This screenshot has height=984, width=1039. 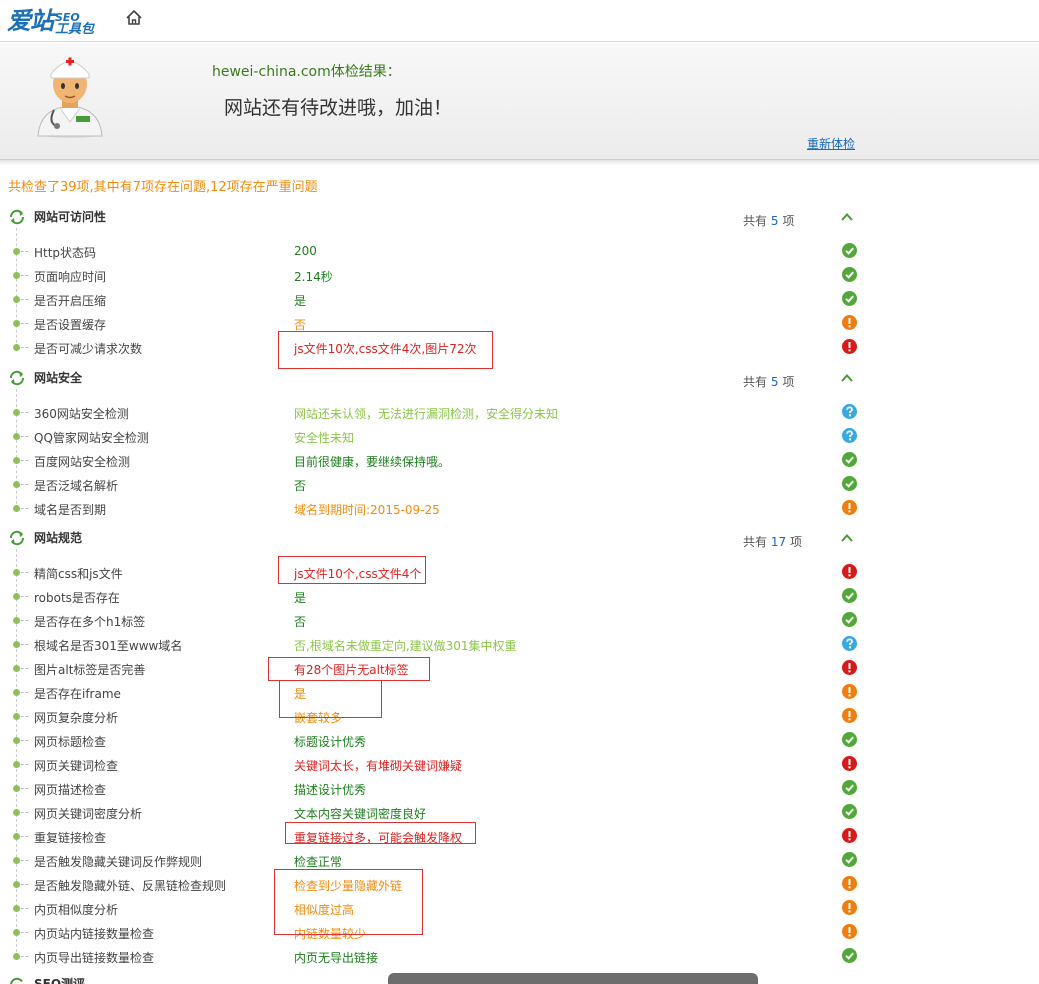 I want to click on check-item-row: Http状态码 200, so click(x=435, y=251).